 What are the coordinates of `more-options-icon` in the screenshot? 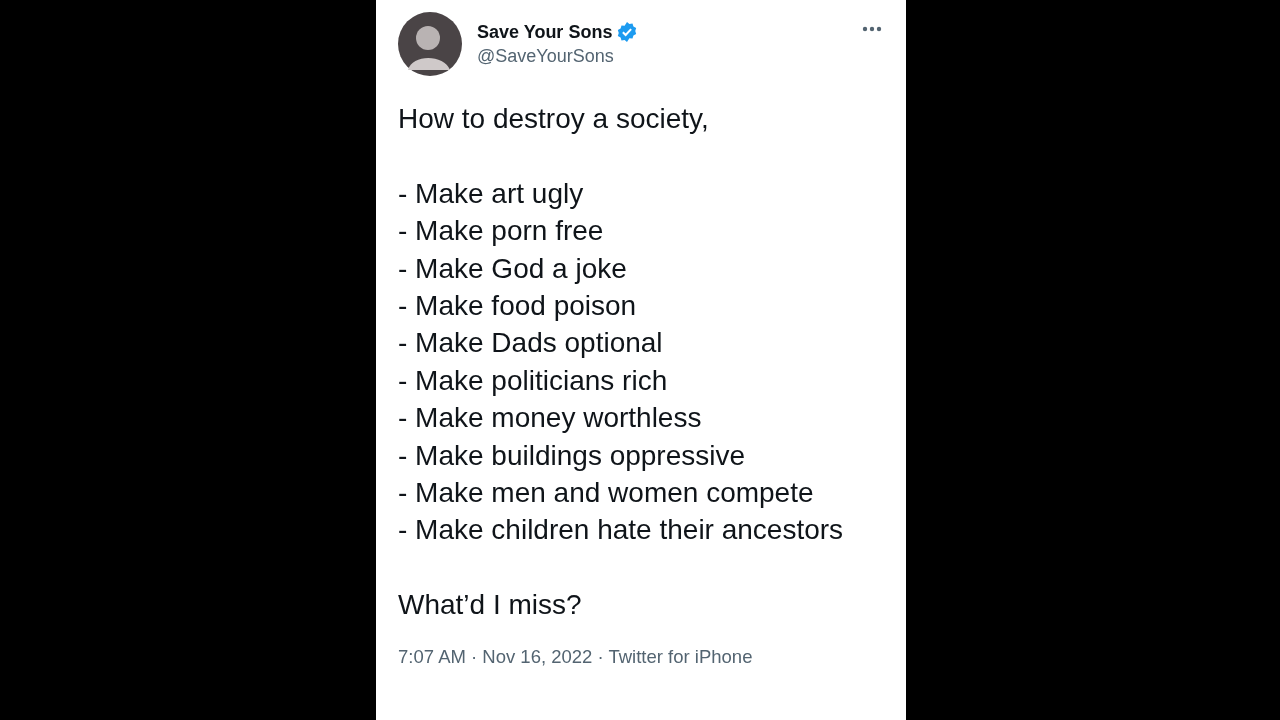 It's located at (872, 29).